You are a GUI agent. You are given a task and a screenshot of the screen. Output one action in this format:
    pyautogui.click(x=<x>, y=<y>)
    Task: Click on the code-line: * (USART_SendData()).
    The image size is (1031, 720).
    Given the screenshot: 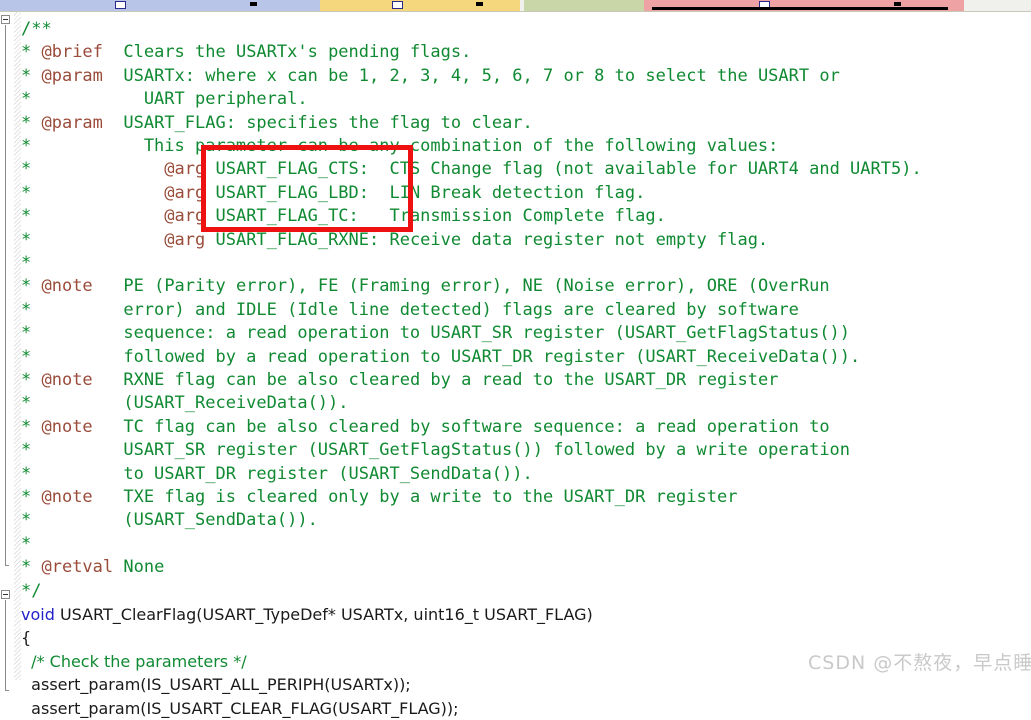 What is the action you would take?
    pyautogui.click(x=169, y=520)
    